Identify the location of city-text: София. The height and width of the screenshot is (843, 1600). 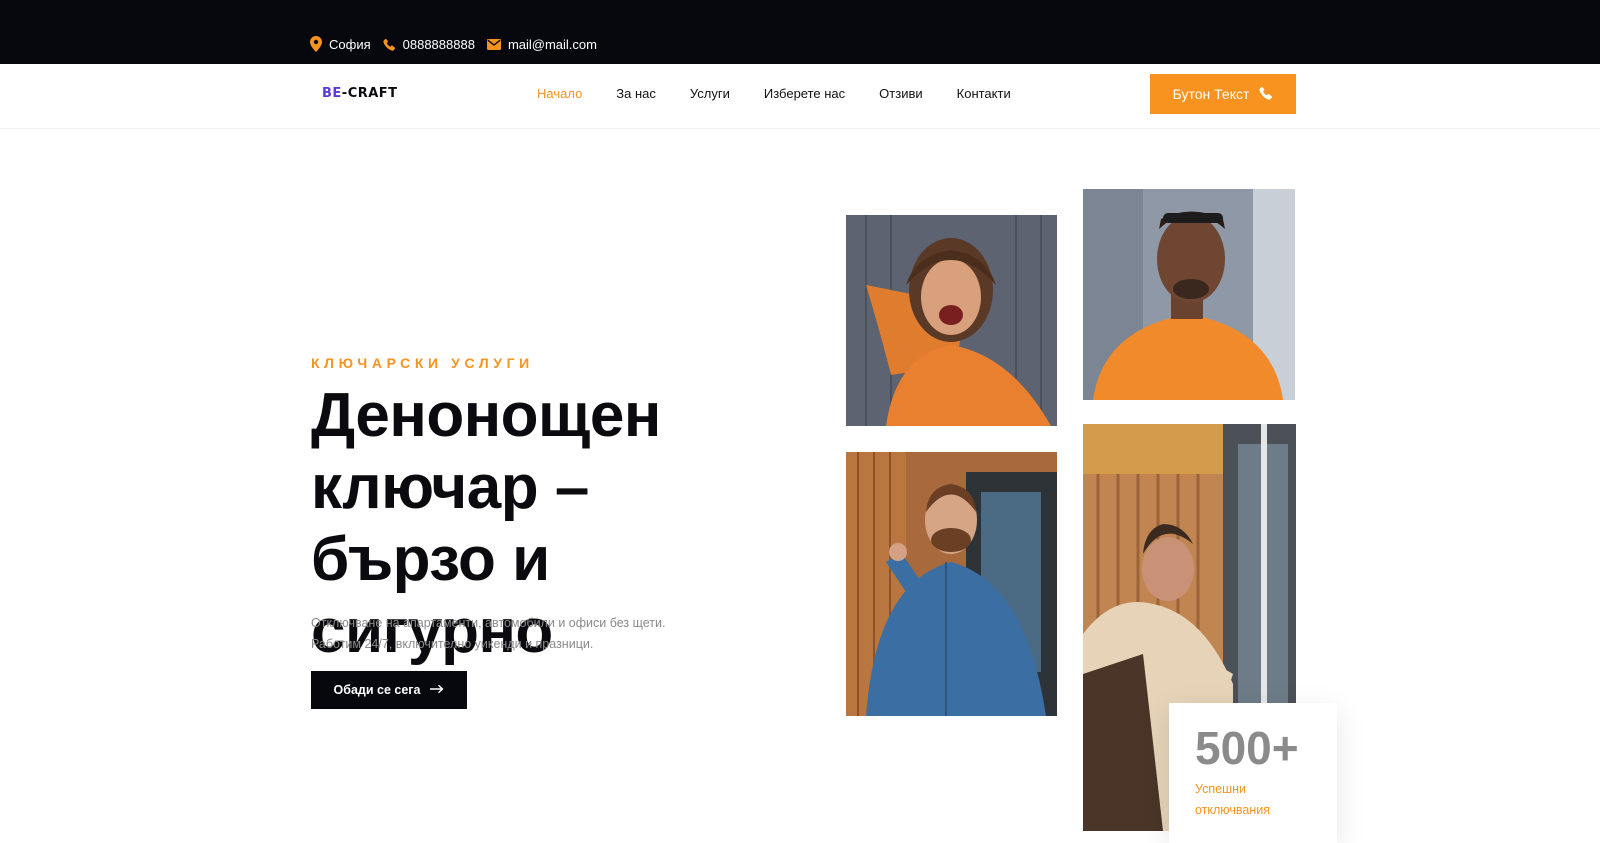
(350, 44).